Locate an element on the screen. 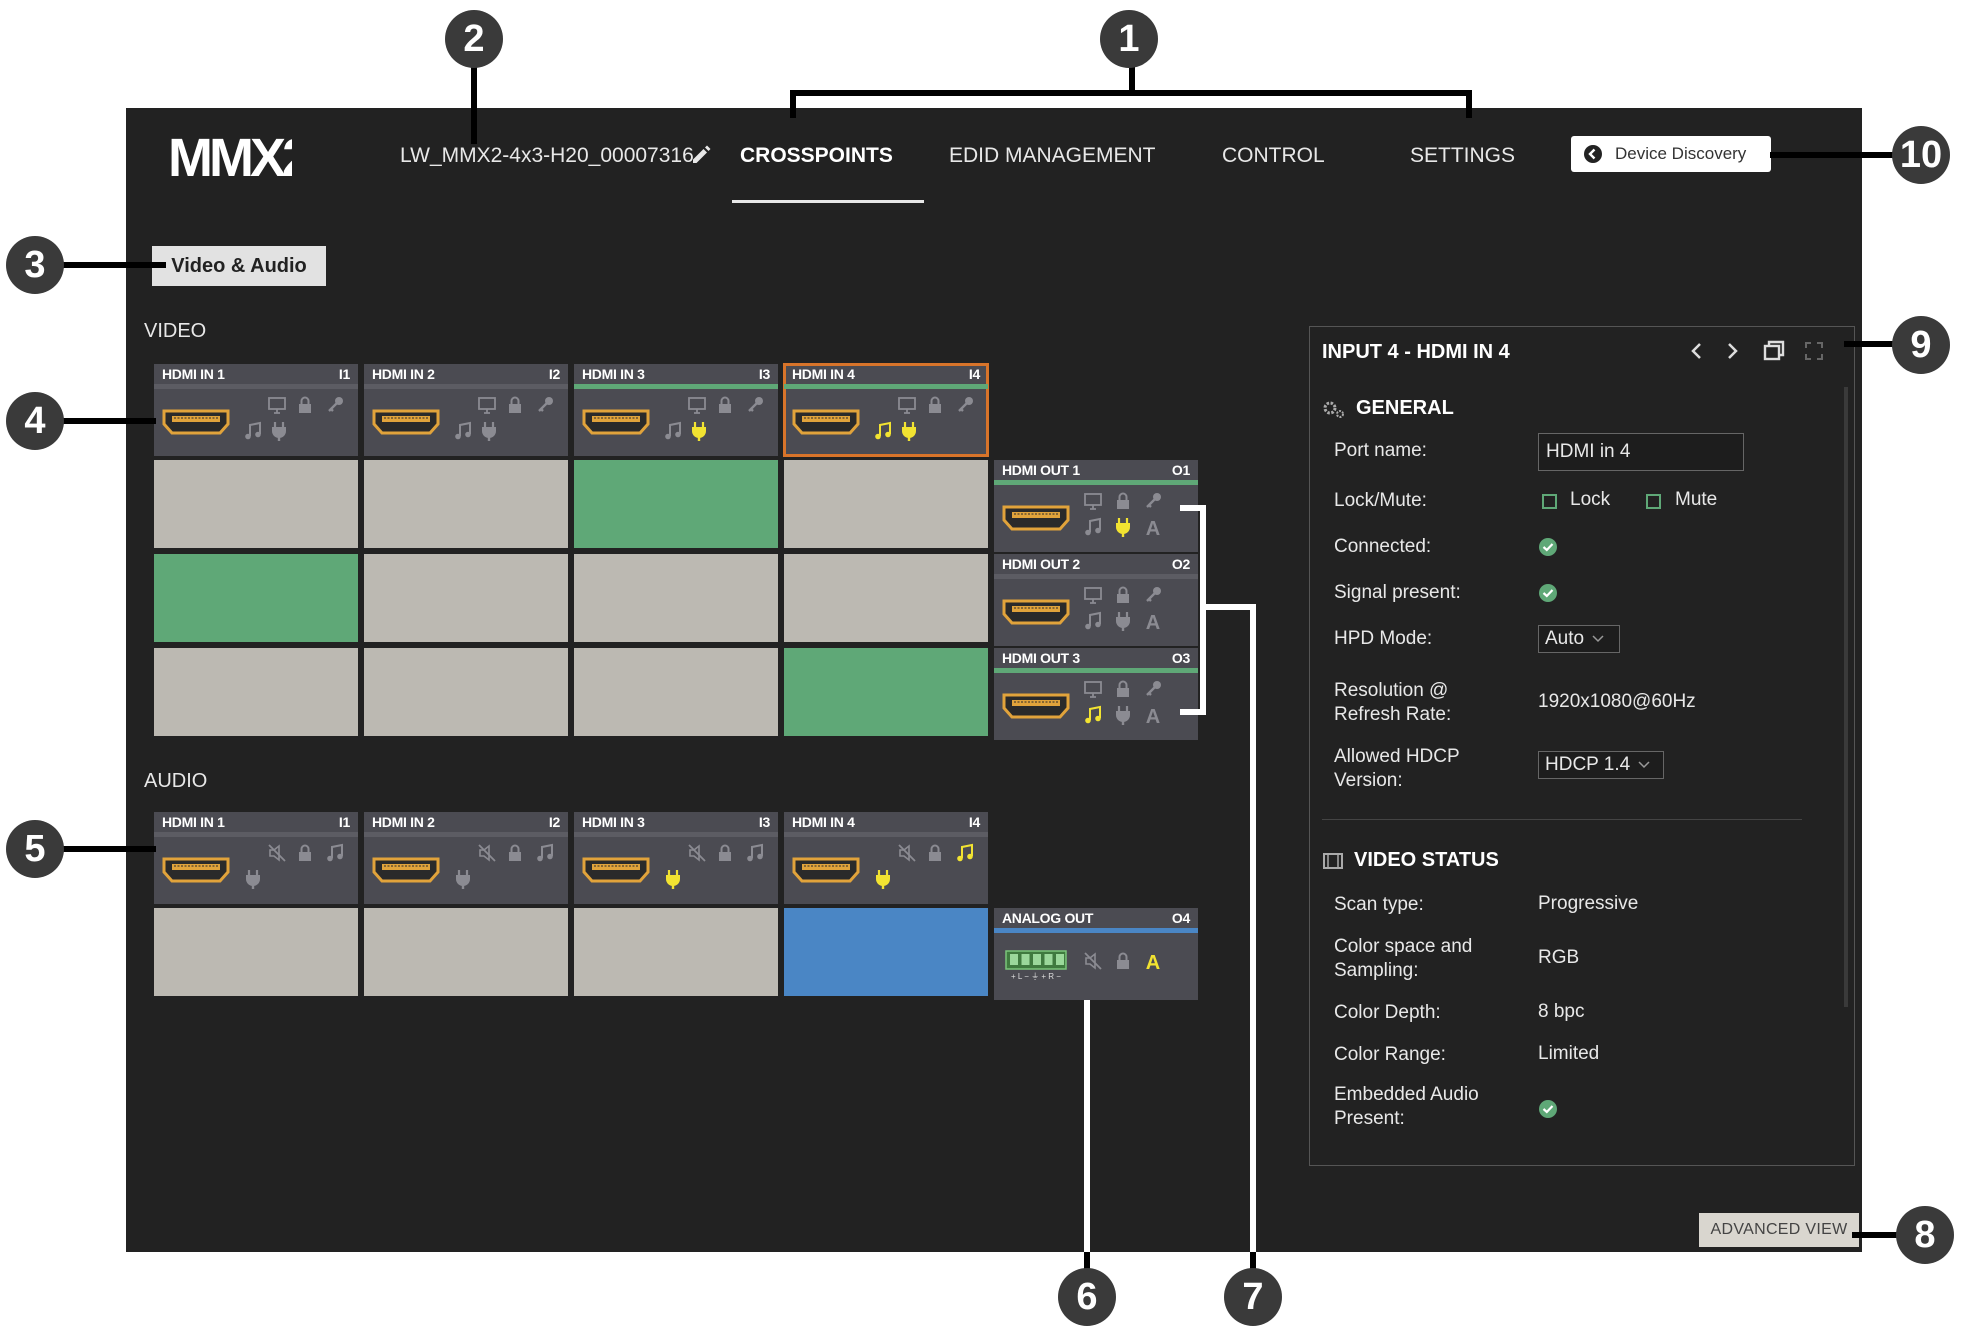  tab-settings: SETTINGS is located at coordinates (1462, 156).